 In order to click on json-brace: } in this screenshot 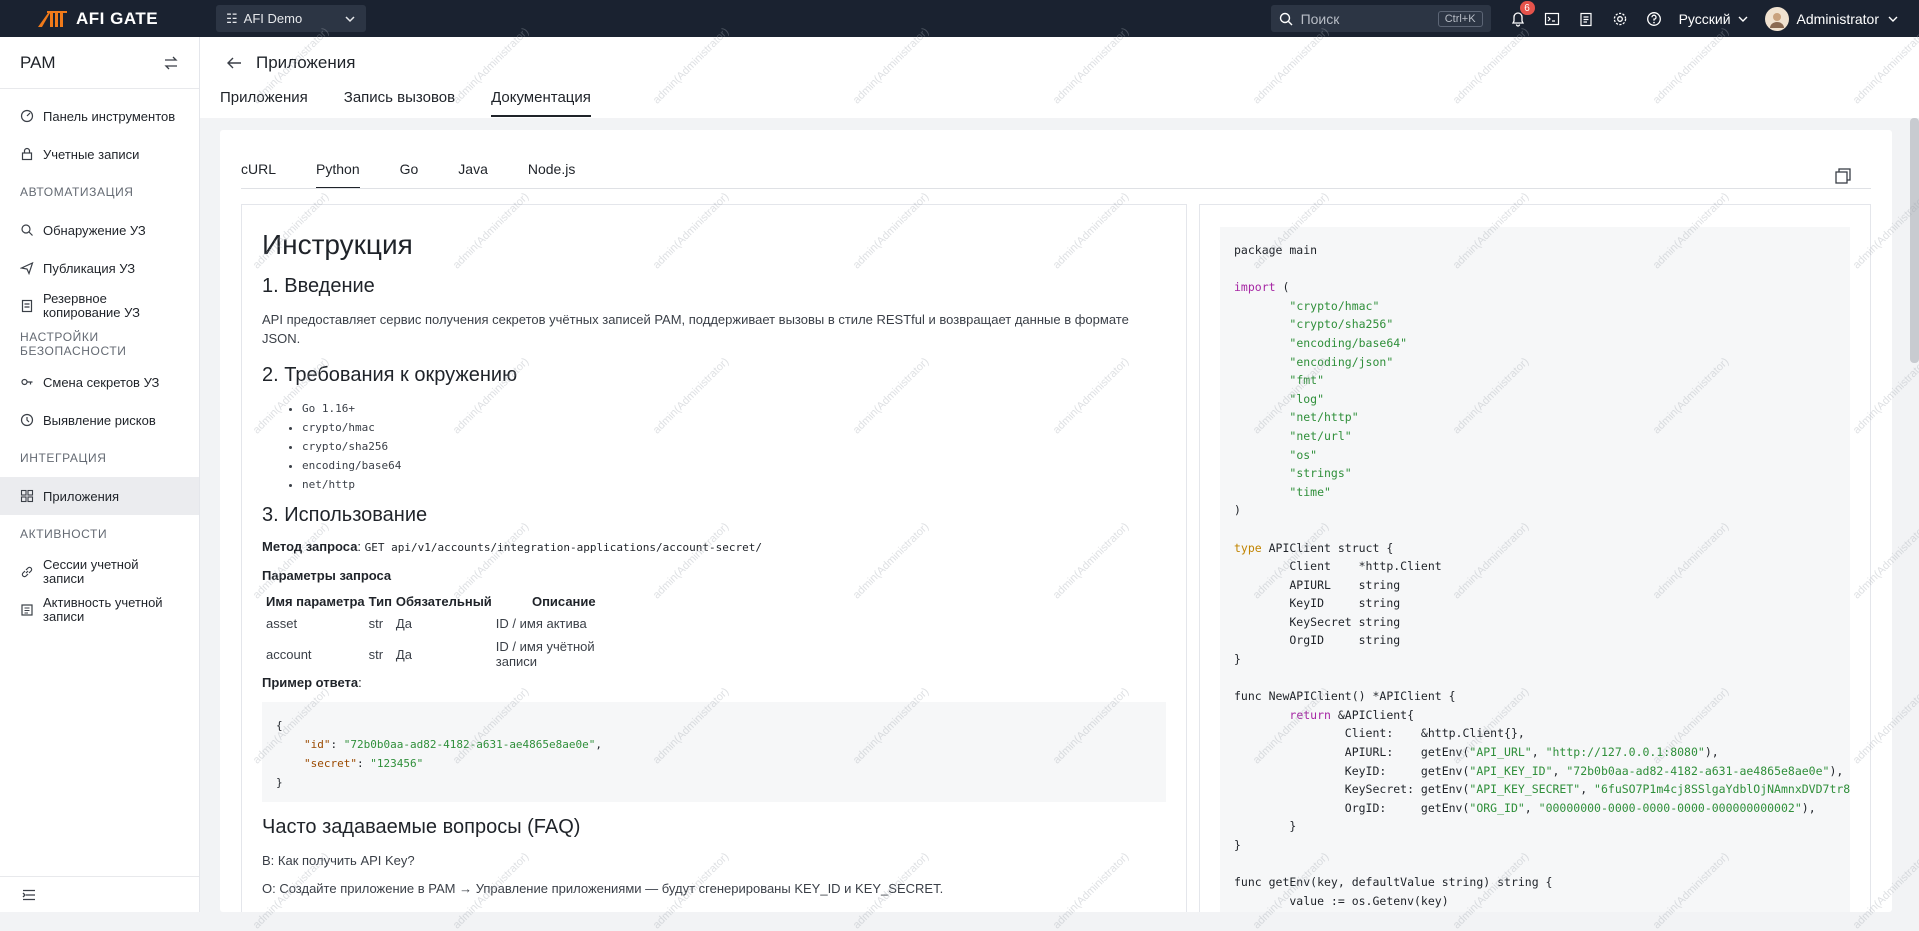, I will do `click(279, 782)`.